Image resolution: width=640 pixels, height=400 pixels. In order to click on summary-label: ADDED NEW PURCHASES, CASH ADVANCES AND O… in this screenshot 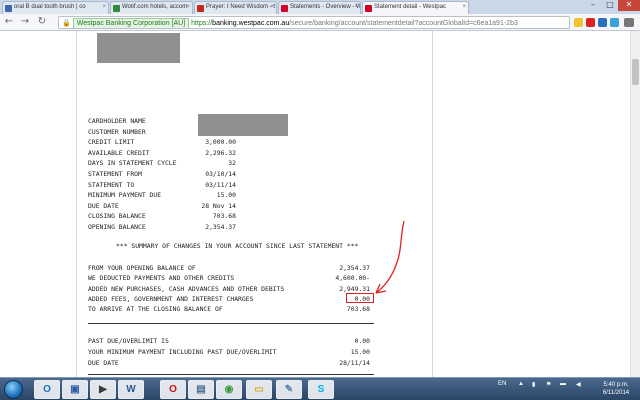, I will do `click(186, 288)`.